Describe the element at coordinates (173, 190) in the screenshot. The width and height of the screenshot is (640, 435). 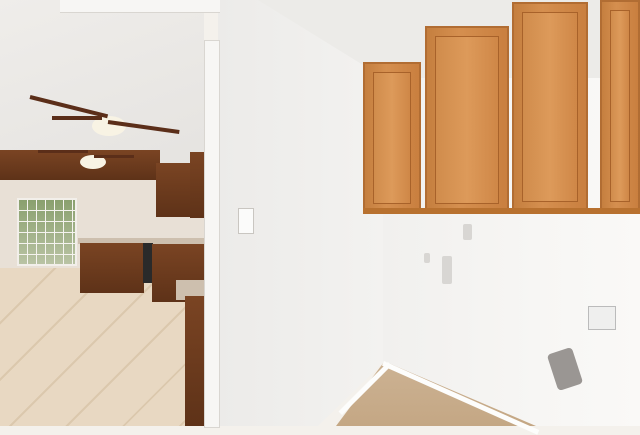
I see `kitchen-tall-cabinet` at that location.